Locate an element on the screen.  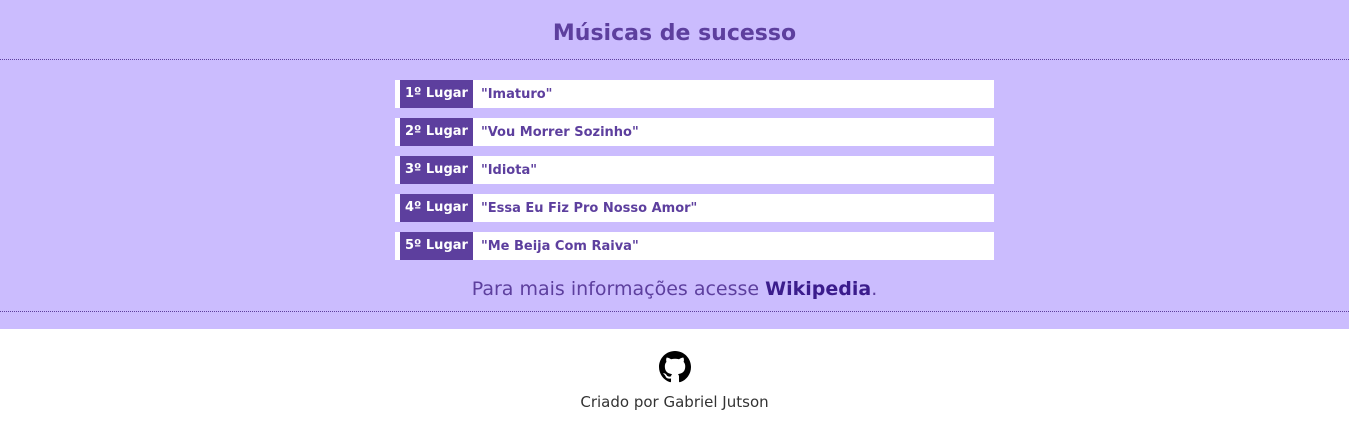
rank-badge: 5º Lugar is located at coordinates (436, 246).